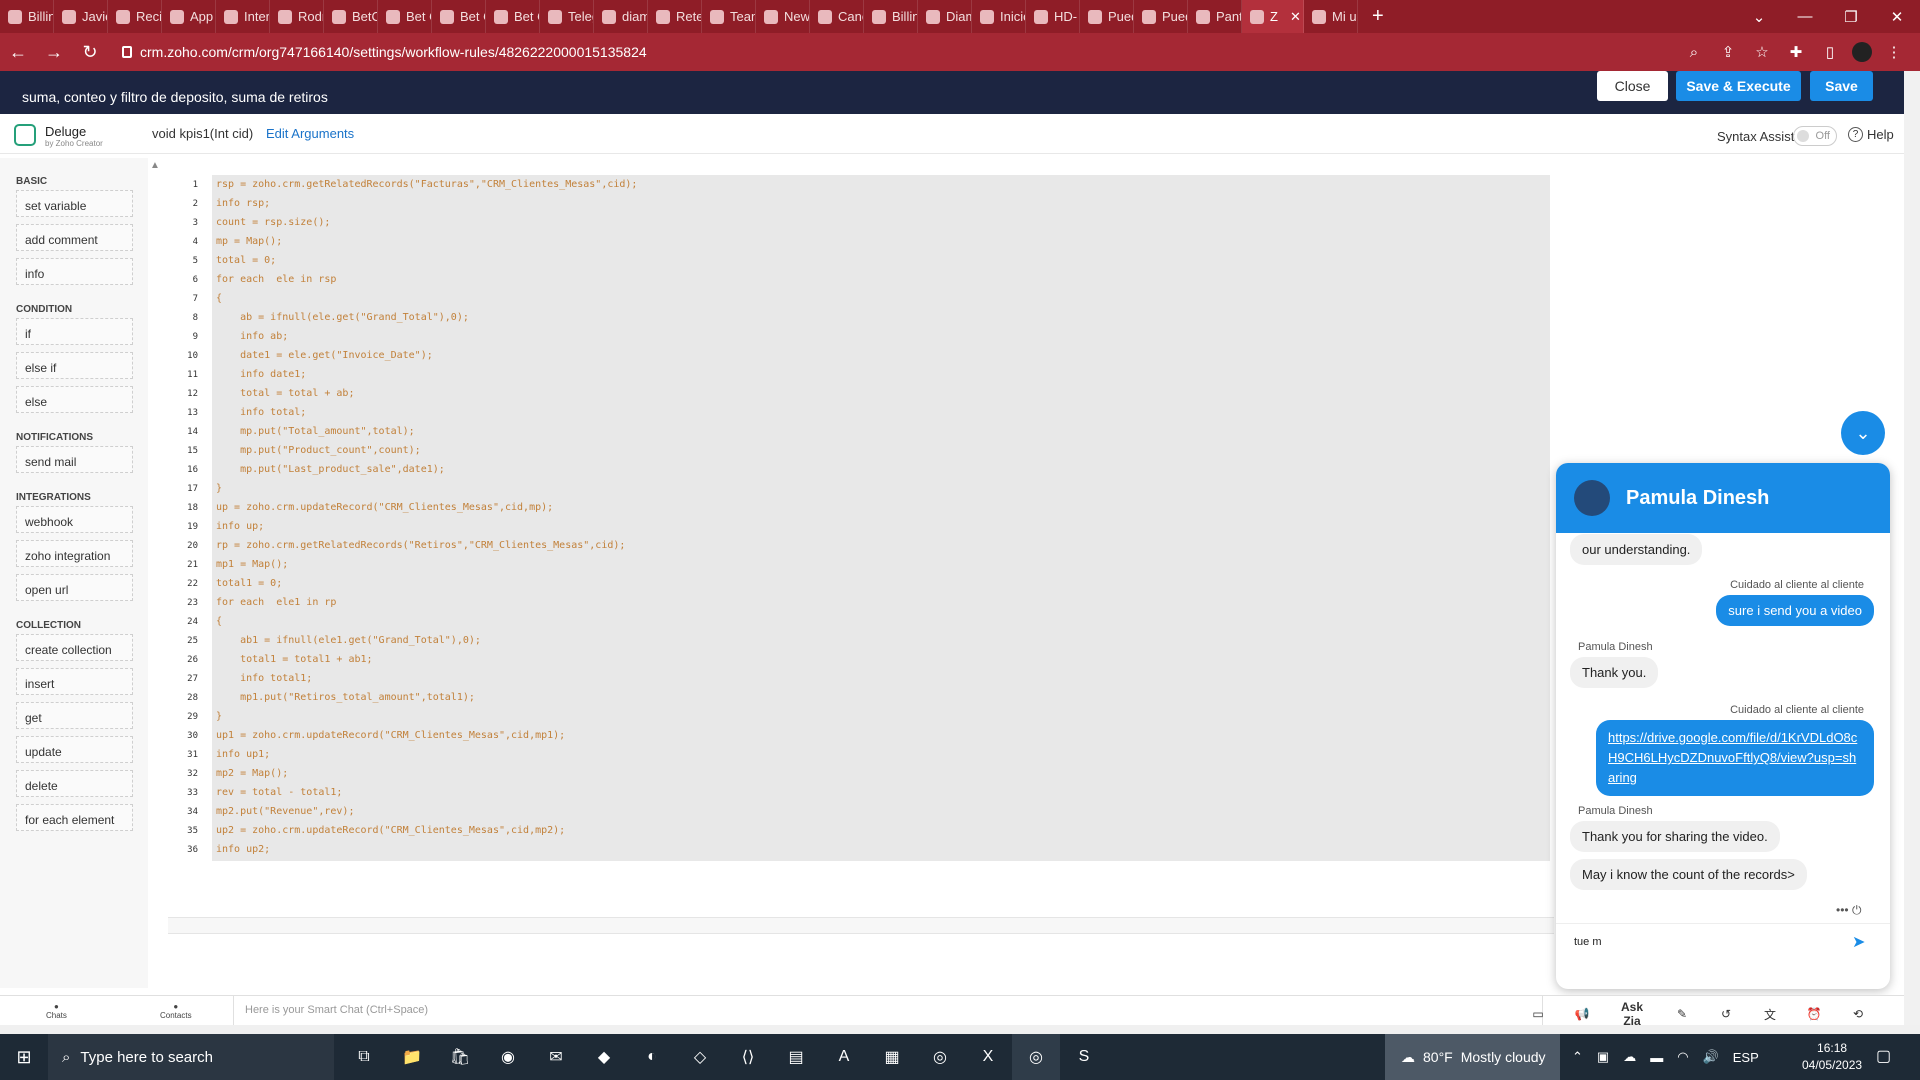 The width and height of the screenshot is (1920, 1080). Describe the element at coordinates (1694, 52) in the screenshot. I see `zoom-icon: ⌕` at that location.